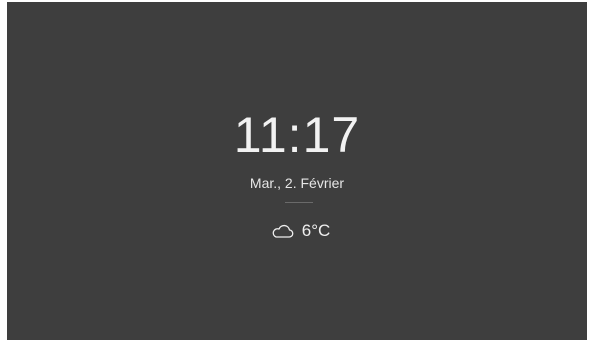 This screenshot has width=594, height=345. I want to click on cloud-icon, so click(282, 231).